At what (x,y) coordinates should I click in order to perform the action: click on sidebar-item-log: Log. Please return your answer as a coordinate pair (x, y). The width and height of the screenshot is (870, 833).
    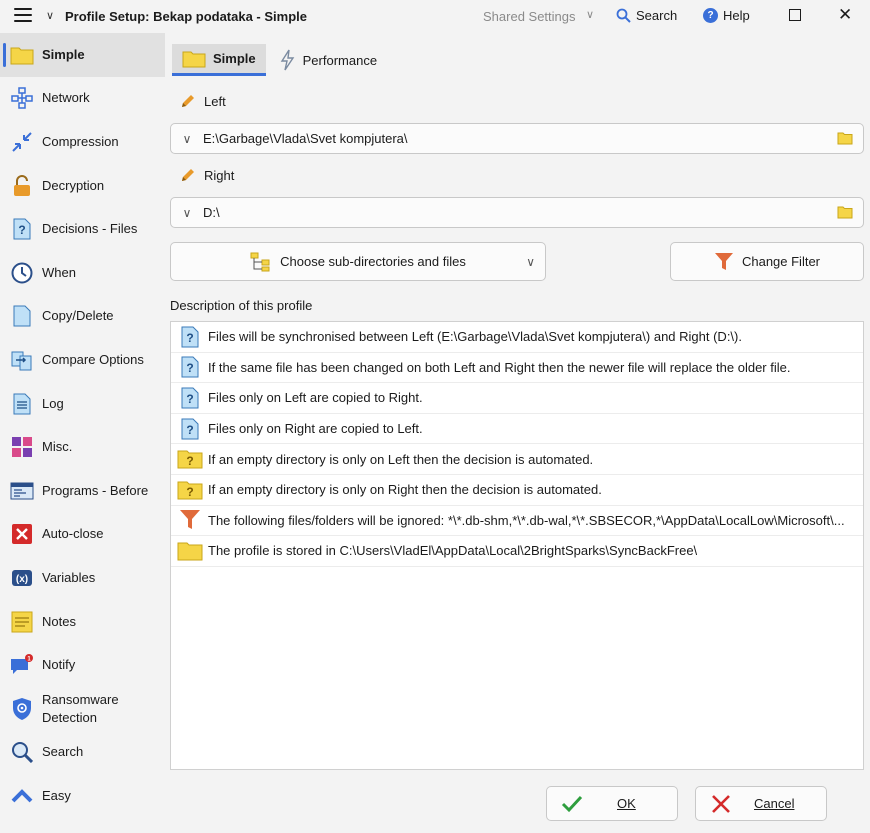
    Looking at the image, I should click on (82, 404).